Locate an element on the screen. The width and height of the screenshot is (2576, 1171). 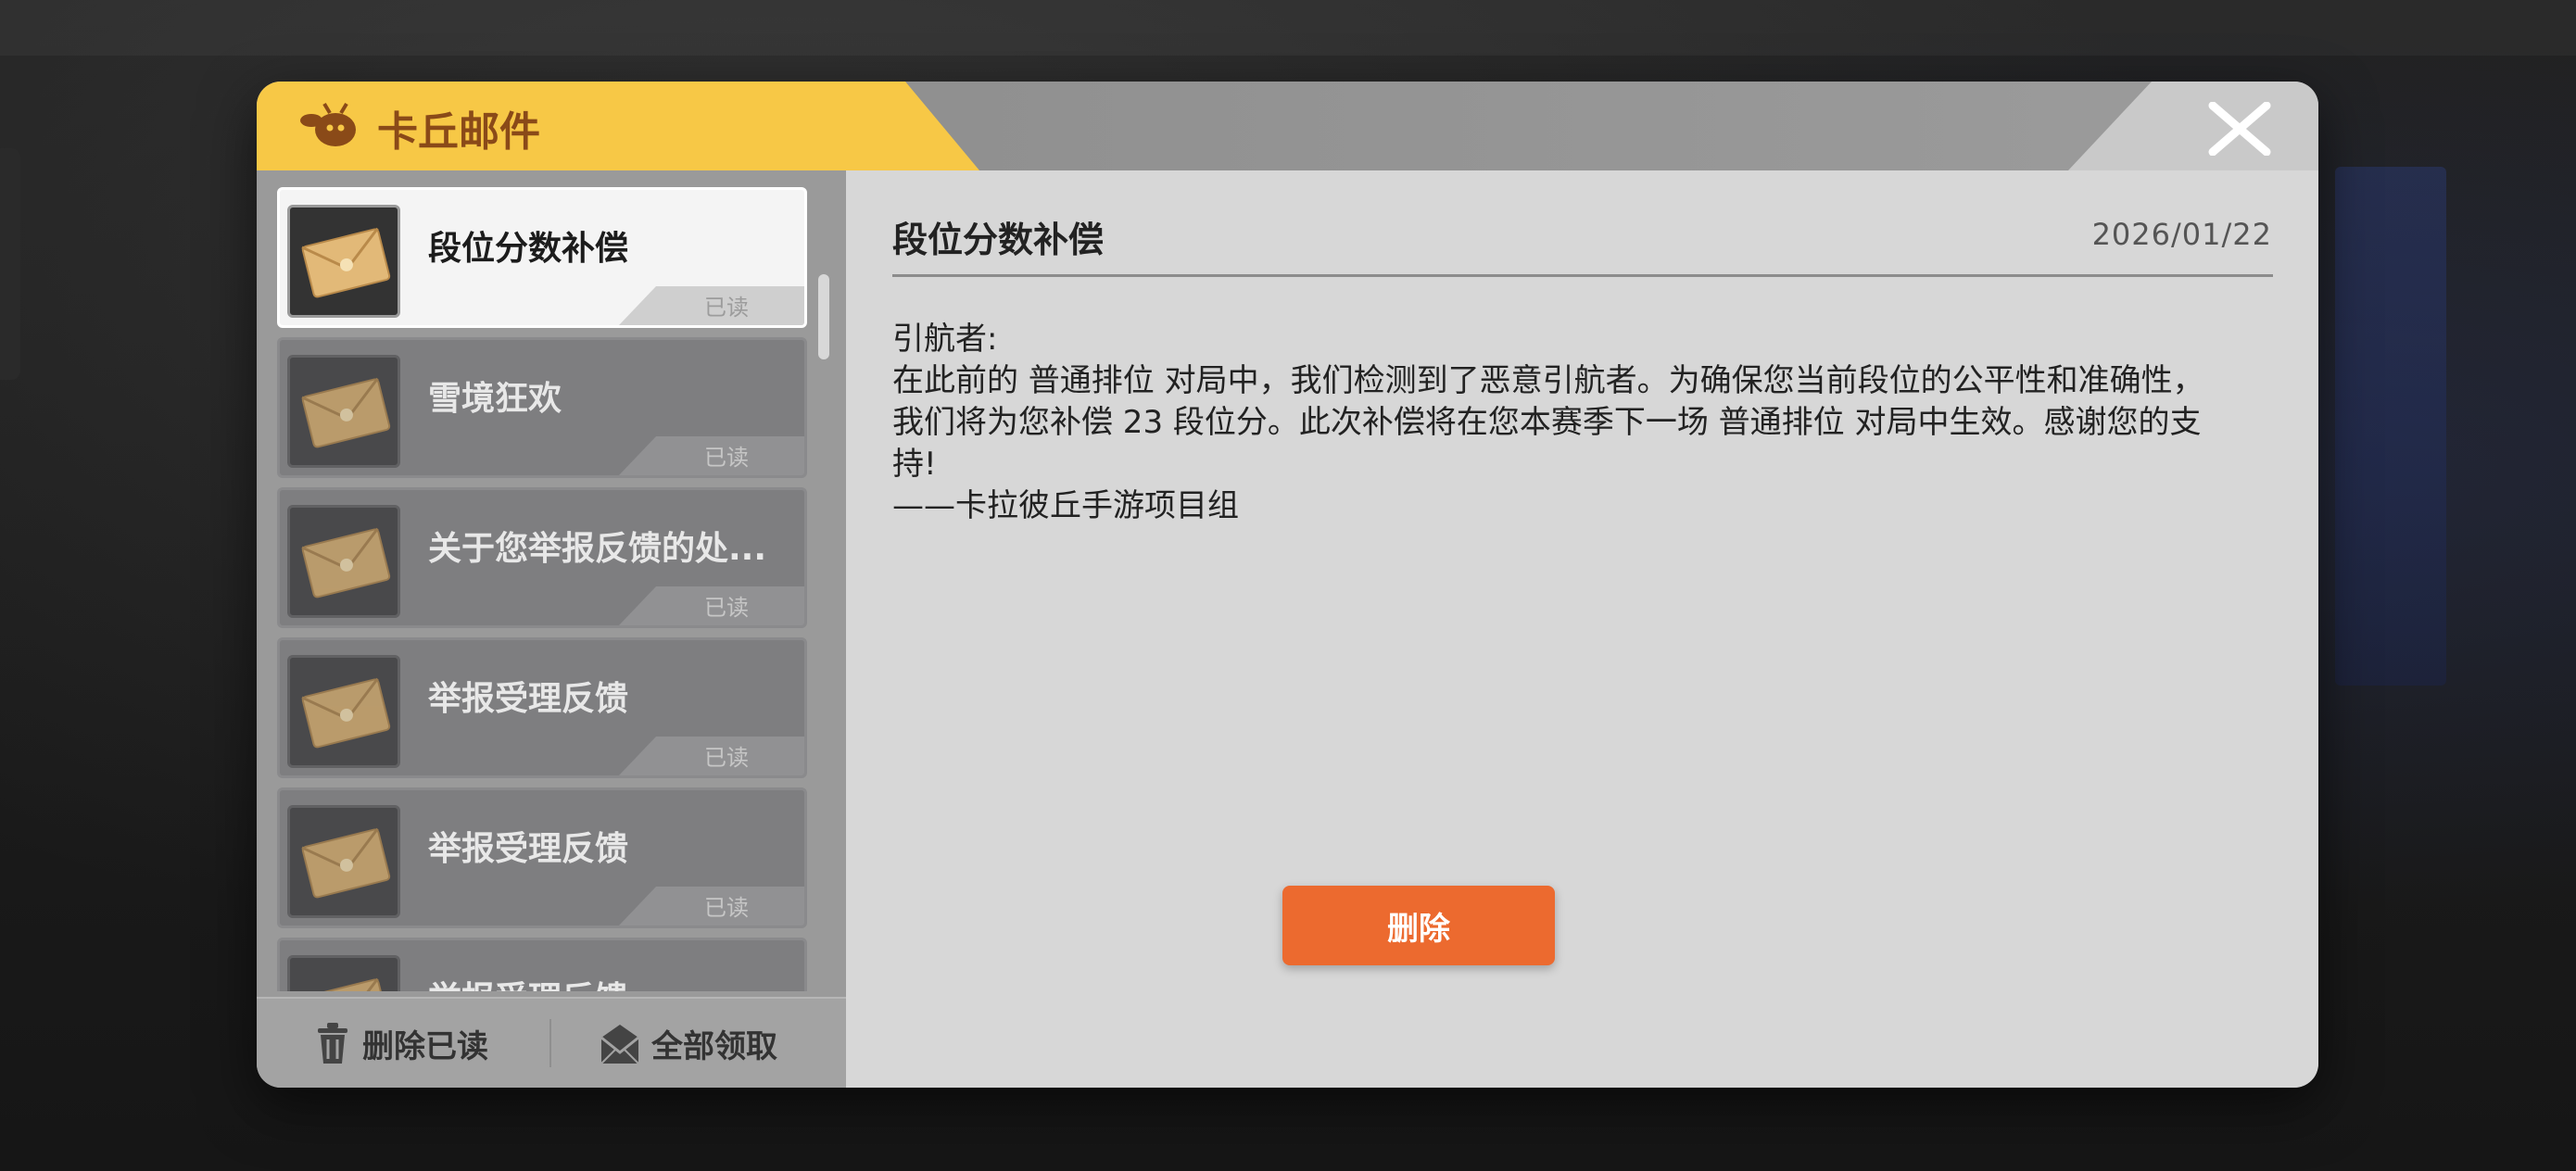
sidebar-footer: 删除已读 全部领取 is located at coordinates (551, 1043).